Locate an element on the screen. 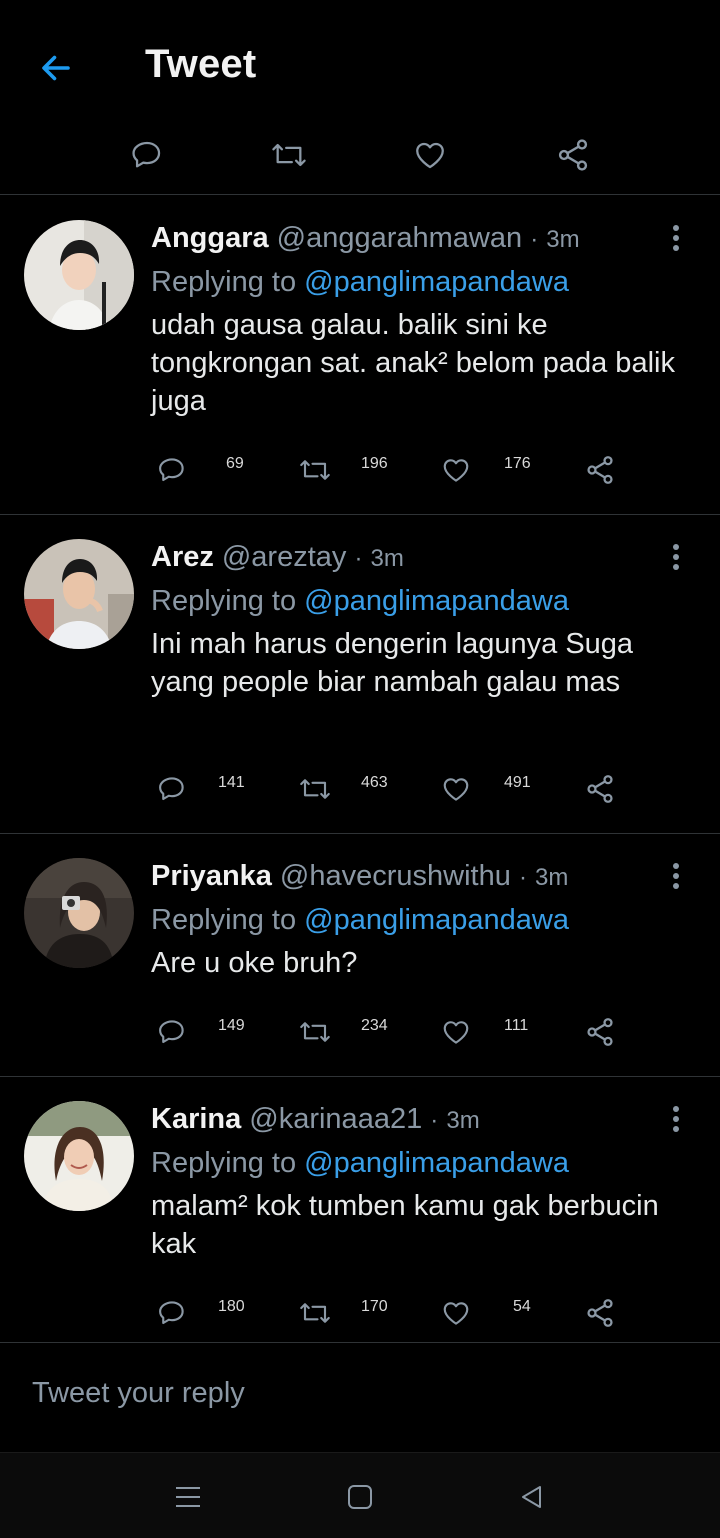 This screenshot has height=1538, width=720. tweet-actions: 69 196 176 is located at coordinates (360, 470).